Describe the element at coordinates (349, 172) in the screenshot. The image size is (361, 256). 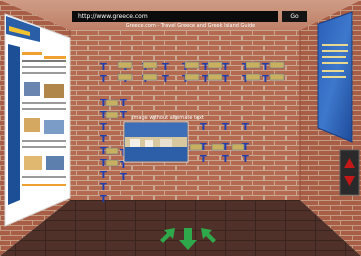
I see `door-navigation` at that location.